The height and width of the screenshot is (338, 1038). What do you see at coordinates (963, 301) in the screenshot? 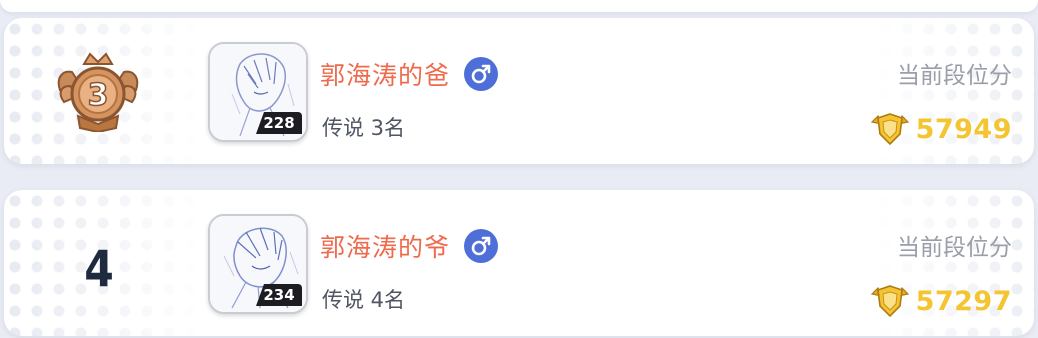
I see `score-value: 57297` at bounding box center [963, 301].